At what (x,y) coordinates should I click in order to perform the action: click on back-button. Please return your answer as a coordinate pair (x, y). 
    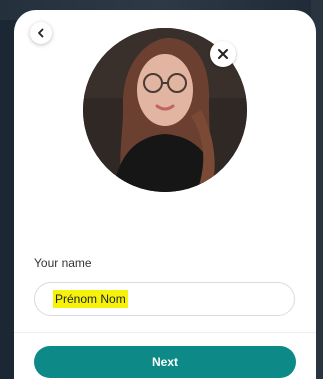
    Looking at the image, I should click on (41, 33).